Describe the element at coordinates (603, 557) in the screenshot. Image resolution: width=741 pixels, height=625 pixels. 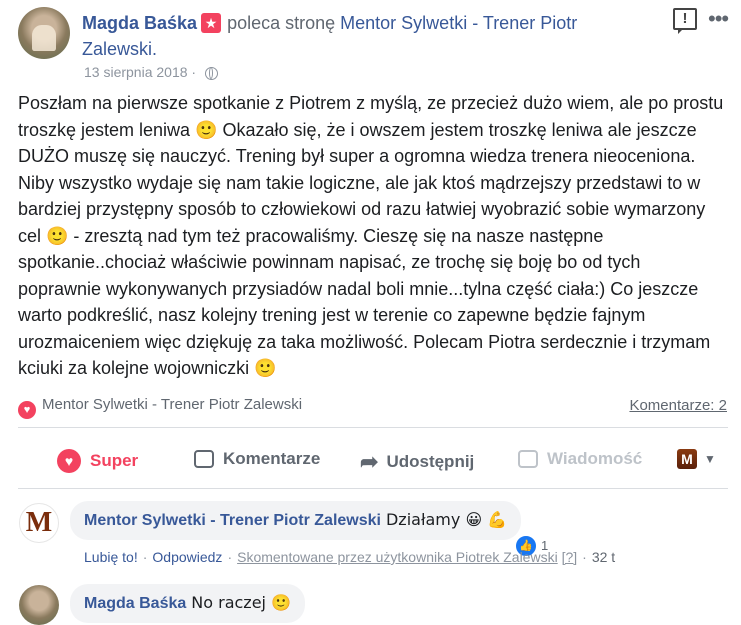
I see `comment-age: 32 t` at that location.